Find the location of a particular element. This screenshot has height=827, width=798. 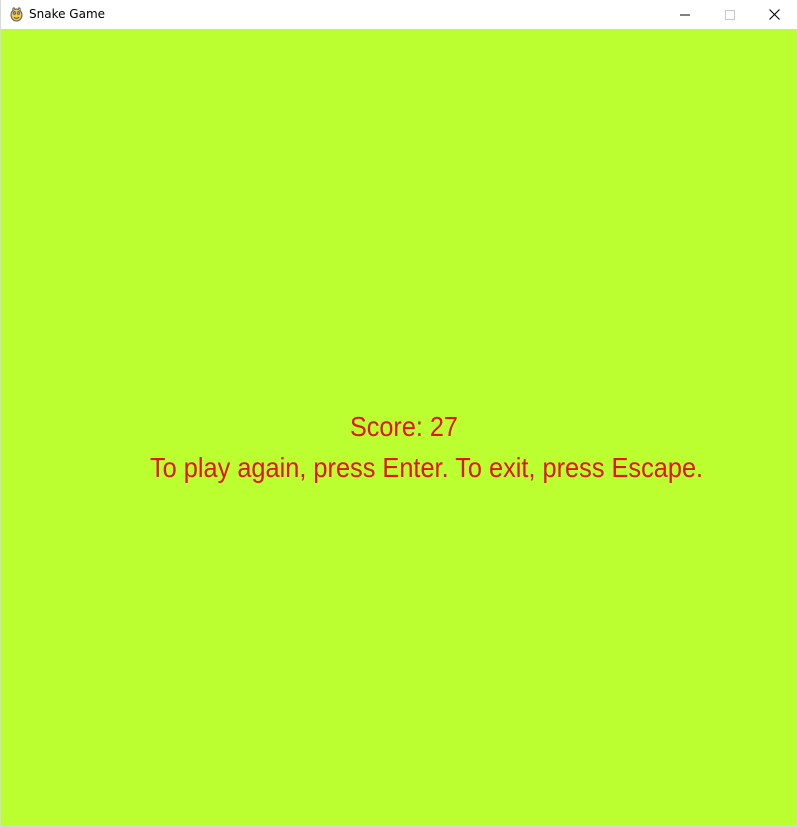

minimize-button is located at coordinates (684, 14).